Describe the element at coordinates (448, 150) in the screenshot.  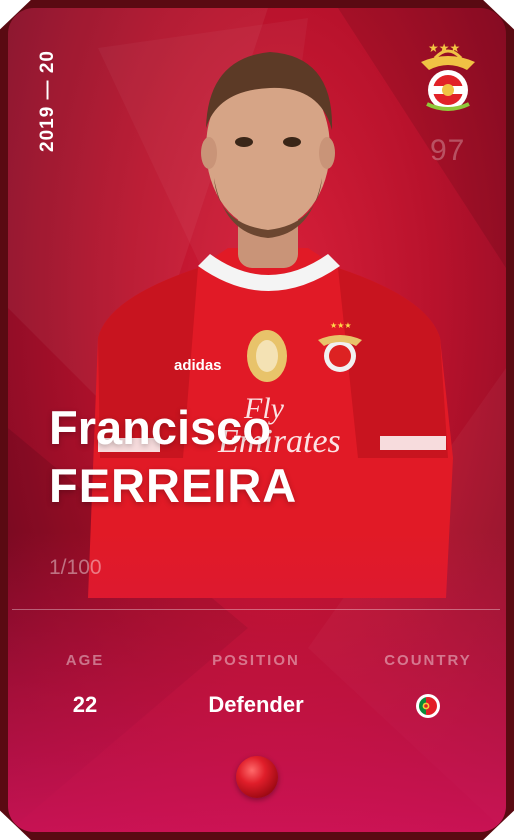
I see `rating-value: 97` at that location.